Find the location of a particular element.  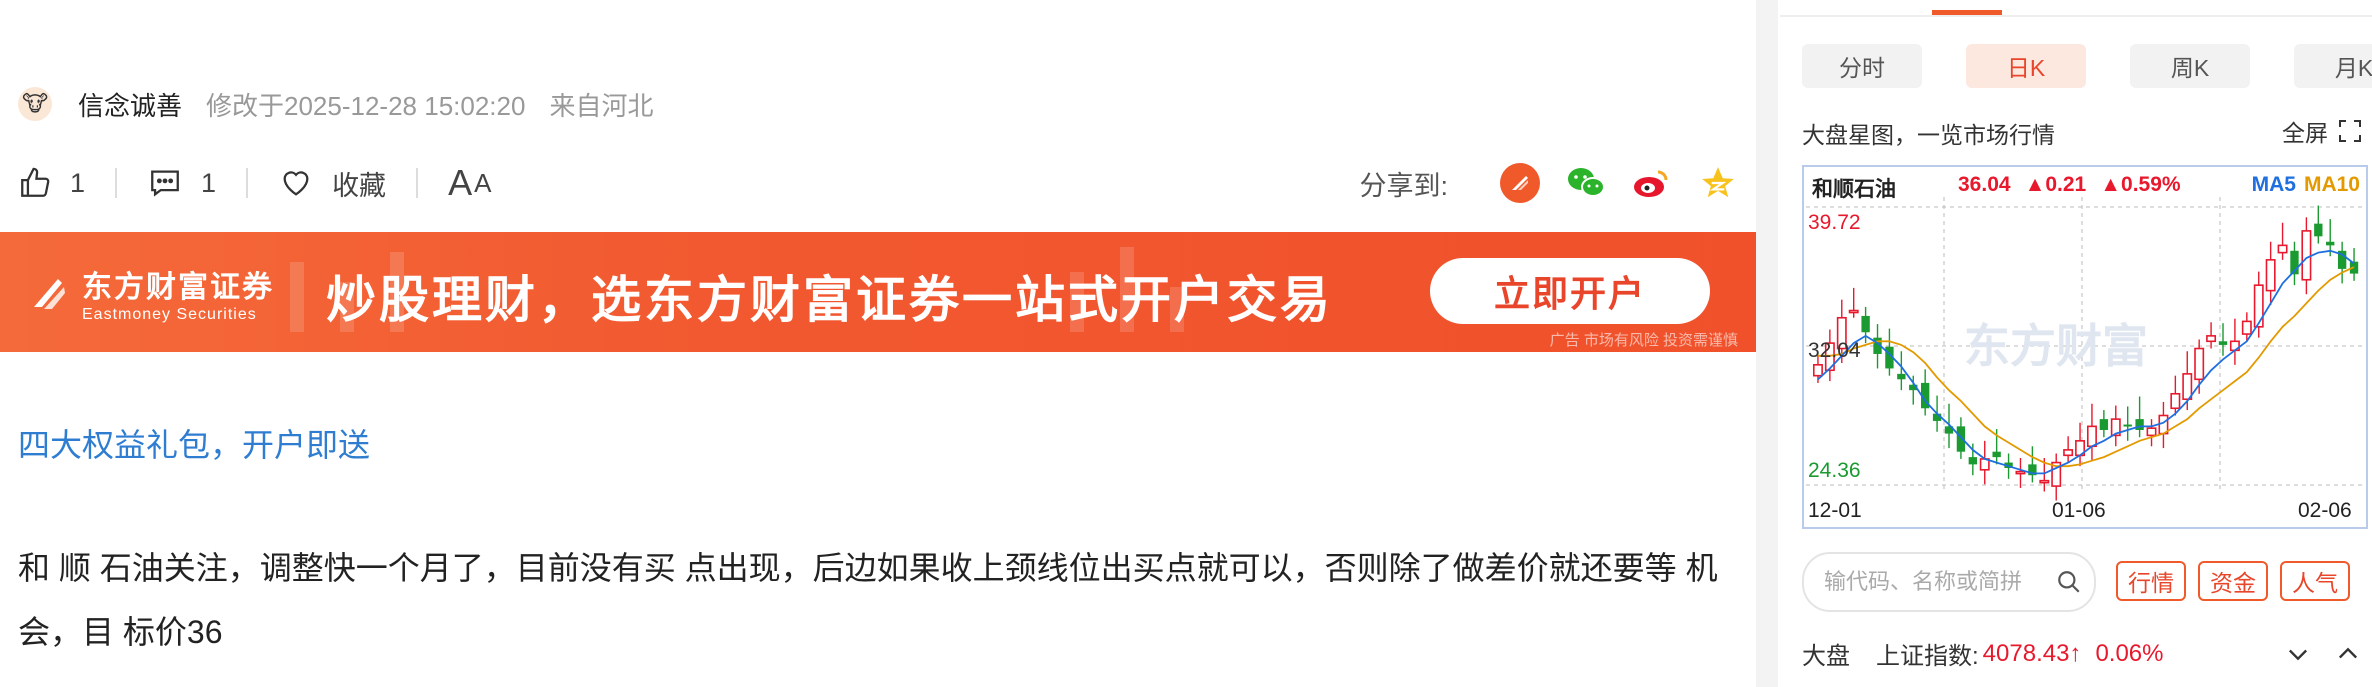

eastmoney-logo: 东方财富证券 Eastmoney Securities is located at coordinates (151, 293).